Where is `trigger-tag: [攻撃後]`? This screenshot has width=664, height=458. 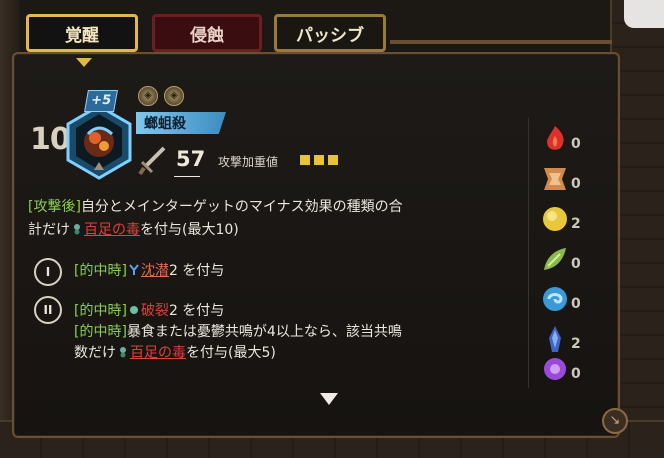 trigger-tag: [攻撃後] is located at coordinates (54, 207).